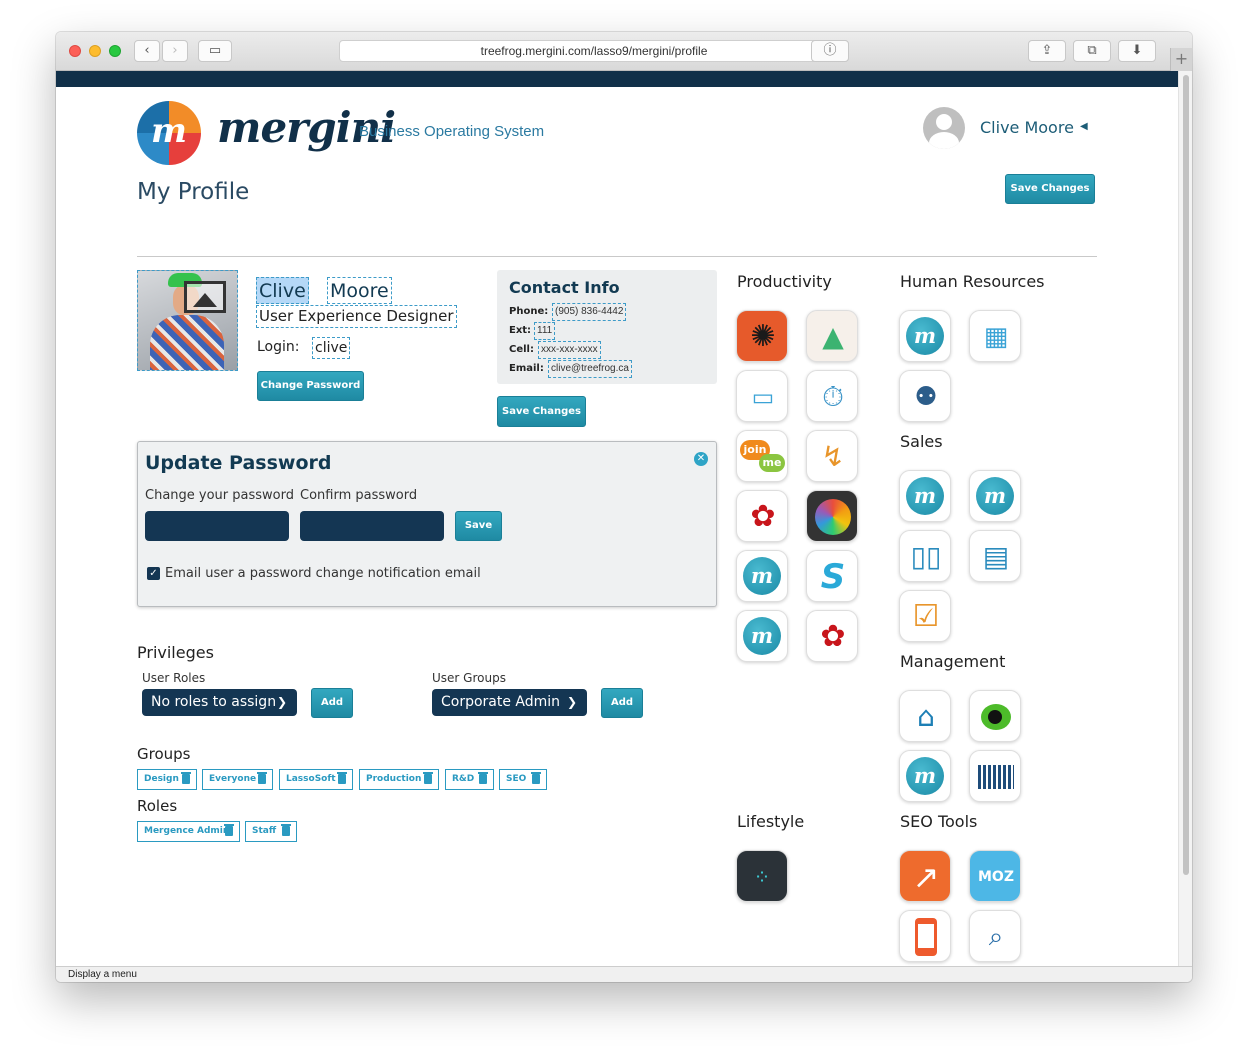 Image resolution: width=1248 pixels, height=1062 pixels. Describe the element at coordinates (399, 779) in the screenshot. I see `group-chip-production: Production` at that location.